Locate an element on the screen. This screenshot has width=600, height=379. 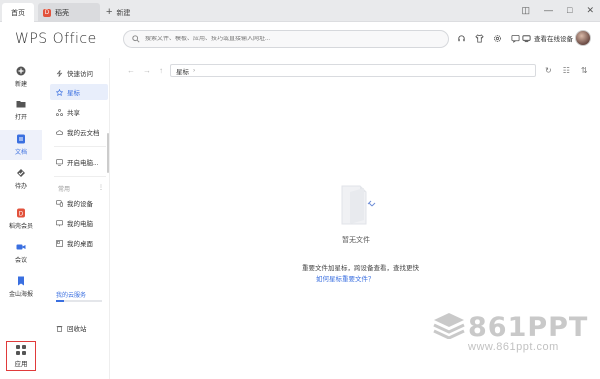
breadcrumb: 星标 › is located at coordinates (353, 70).